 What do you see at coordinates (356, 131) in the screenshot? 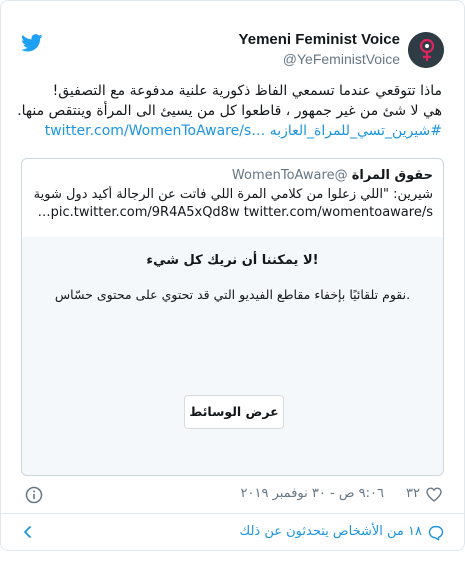
I see `tweet-hashtag: #شيرين_تسي_للمراة_العازبه` at bounding box center [356, 131].